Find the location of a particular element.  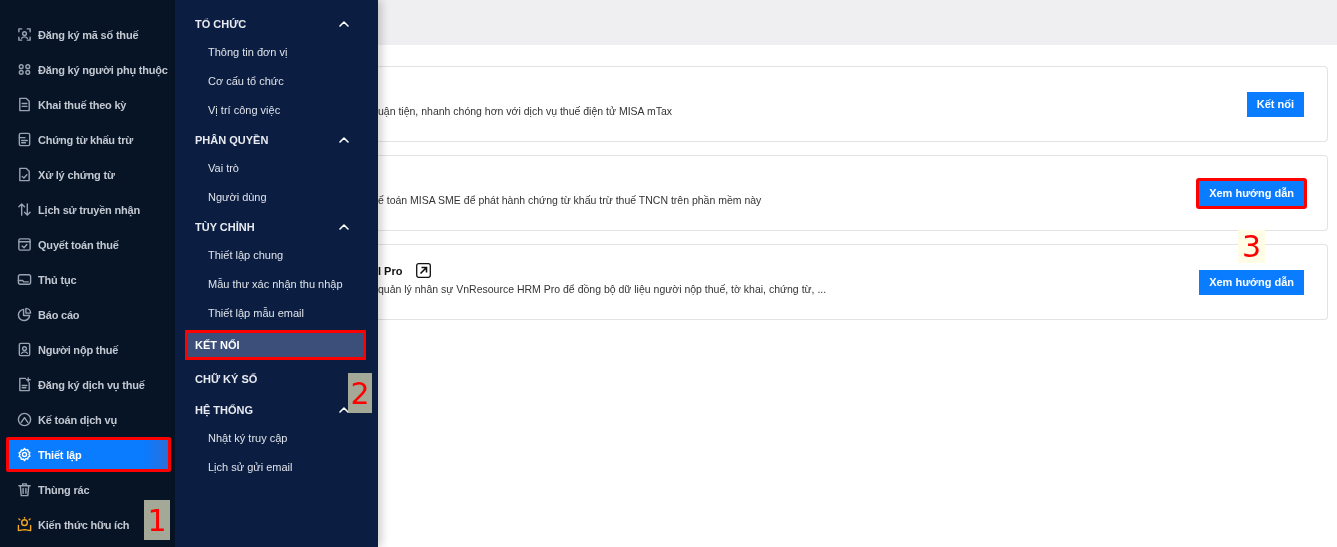

menu-link: CHỮ KÝ SỐ is located at coordinates (225, 379).